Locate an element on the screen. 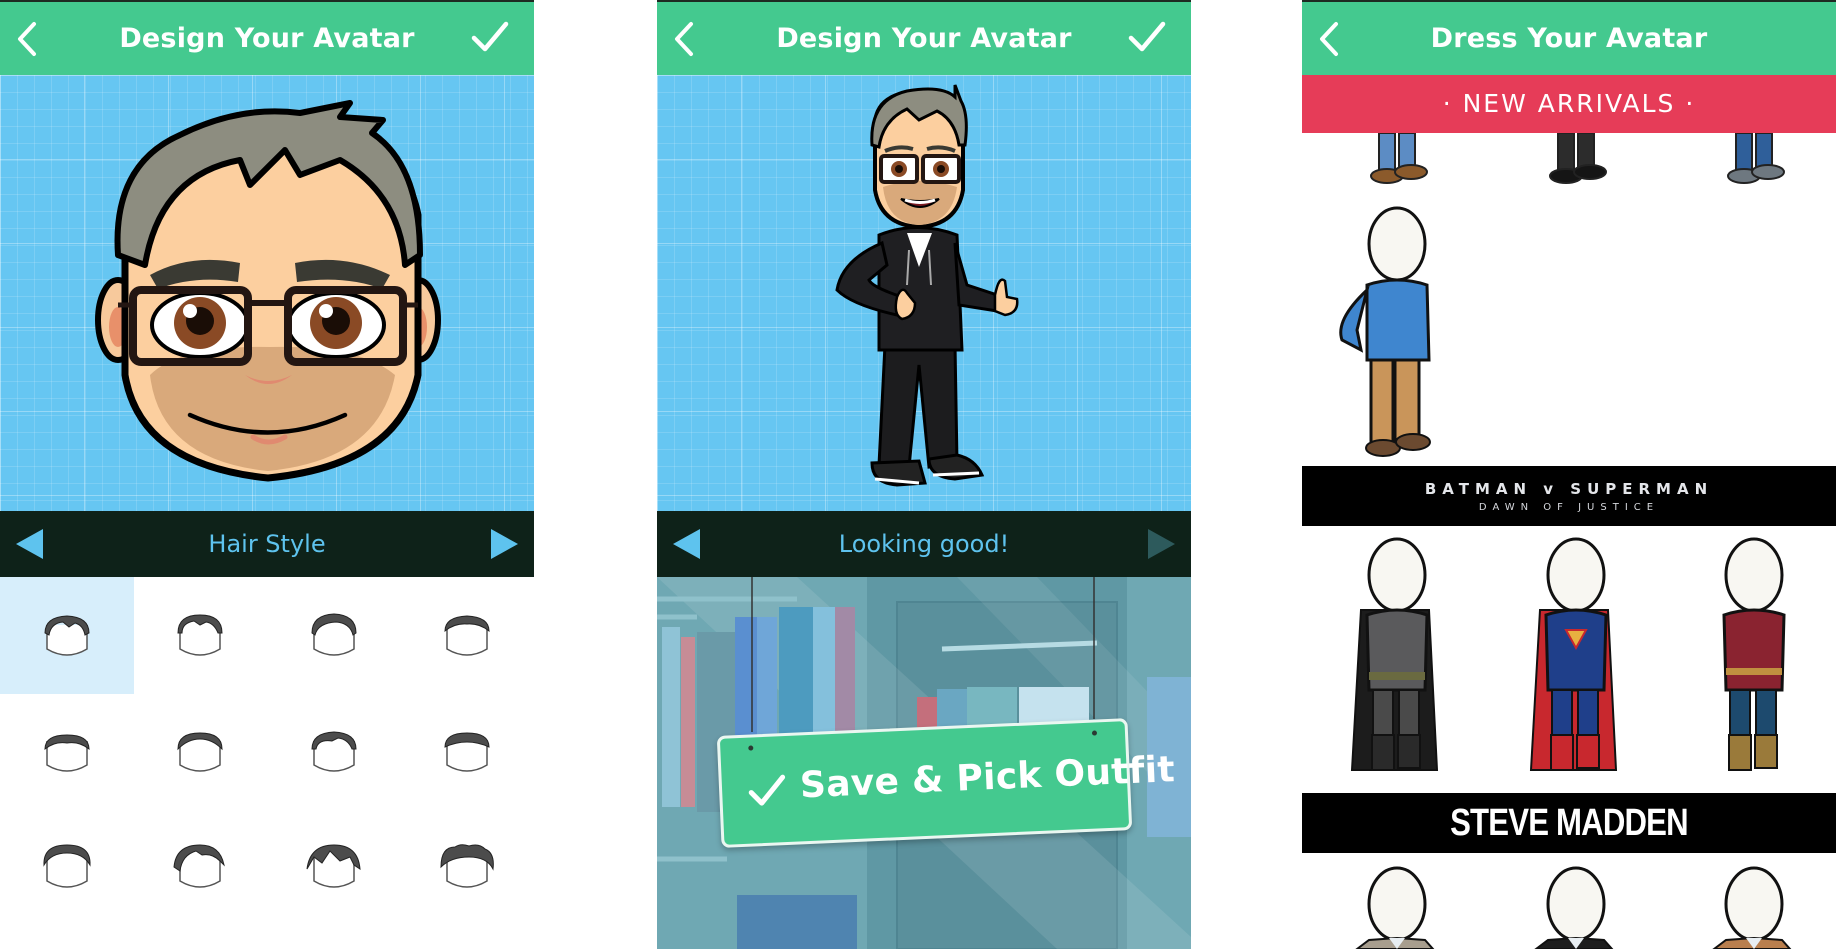 The width and height of the screenshot is (1836, 949). status-message: Looking good! is located at coordinates (924, 544).